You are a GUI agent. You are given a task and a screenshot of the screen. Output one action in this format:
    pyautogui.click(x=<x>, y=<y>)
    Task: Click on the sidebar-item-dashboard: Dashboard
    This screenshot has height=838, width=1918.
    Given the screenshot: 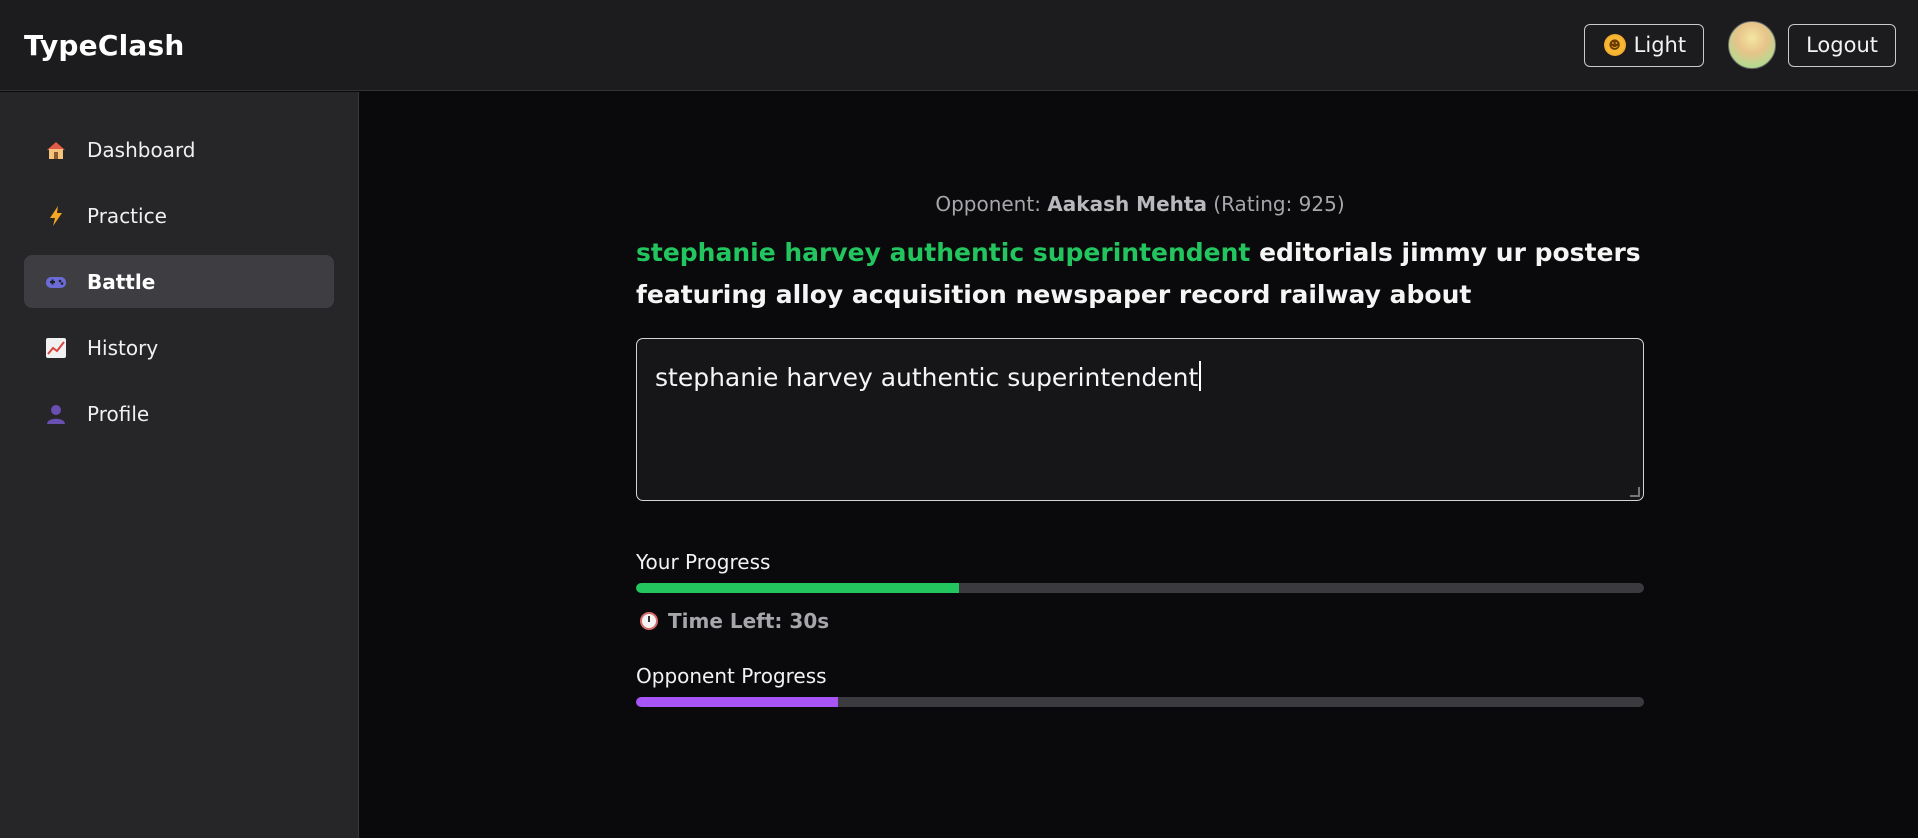 What is the action you would take?
    pyautogui.click(x=179, y=149)
    